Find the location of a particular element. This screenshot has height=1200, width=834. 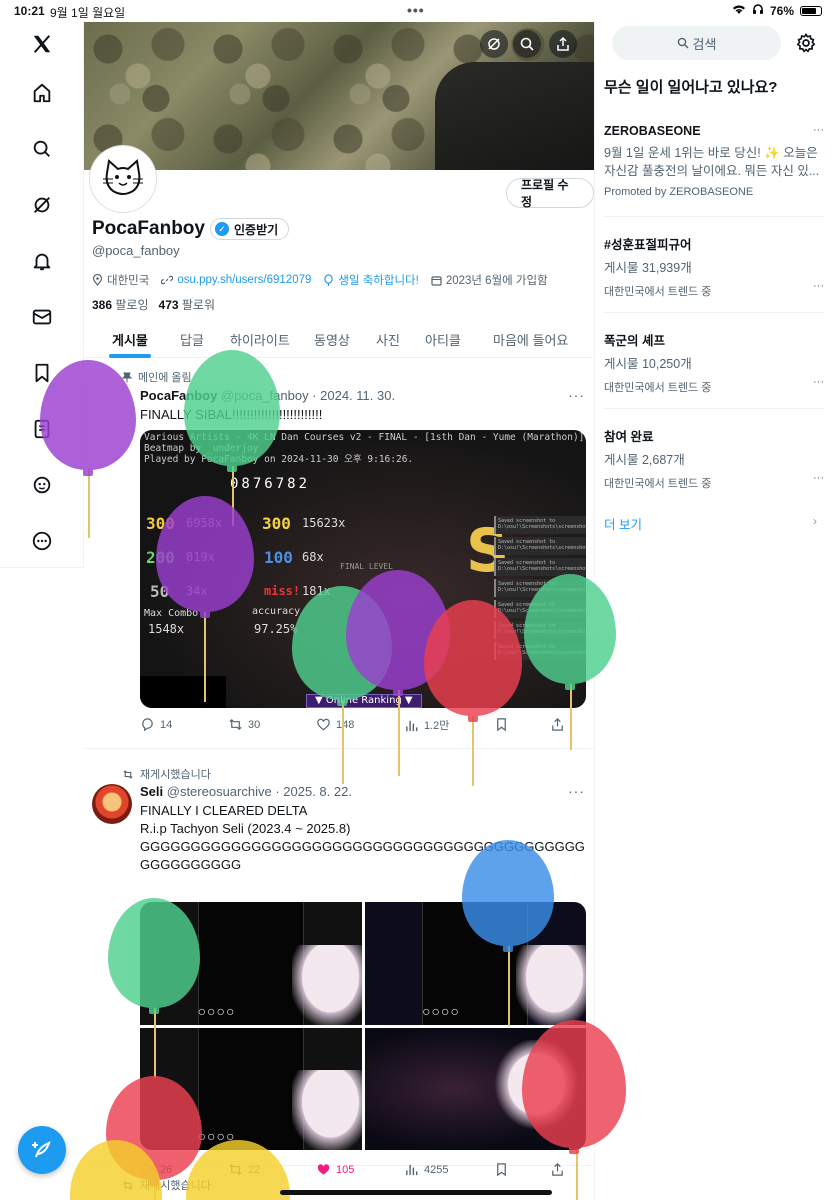

mail-icon is located at coordinates (42, 317).